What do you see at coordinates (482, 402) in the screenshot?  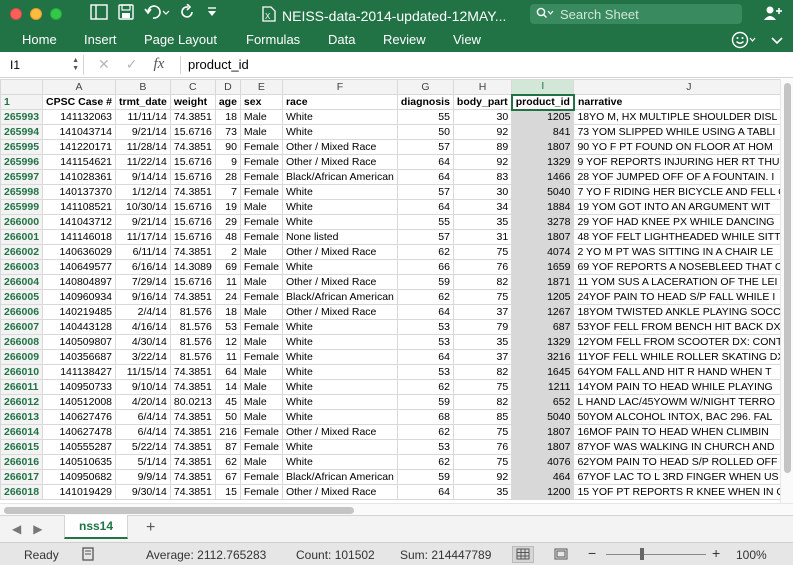 I see `cell: 82` at bounding box center [482, 402].